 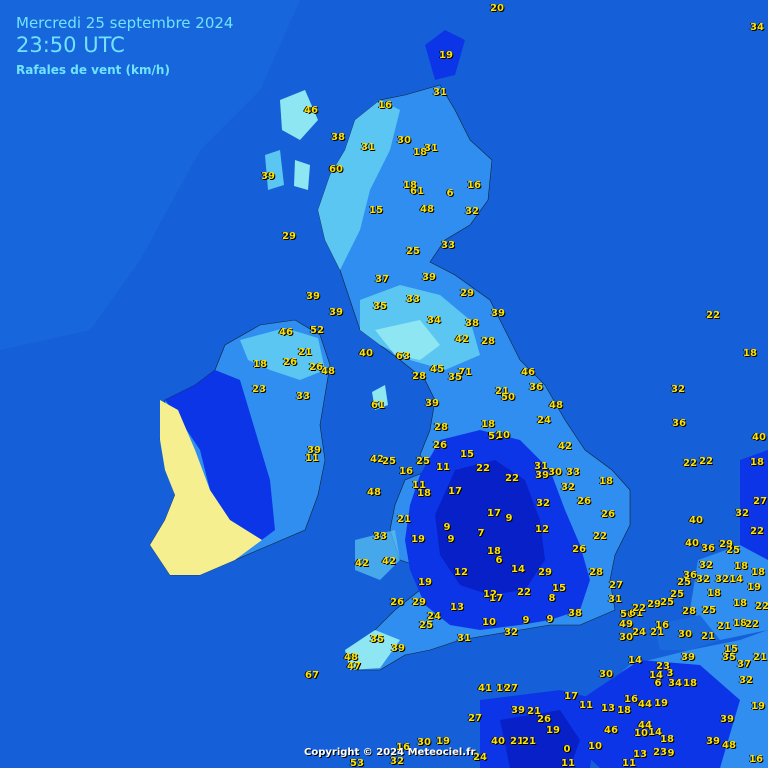 I want to click on wind-gust-value: 44, so click(x=645, y=704).